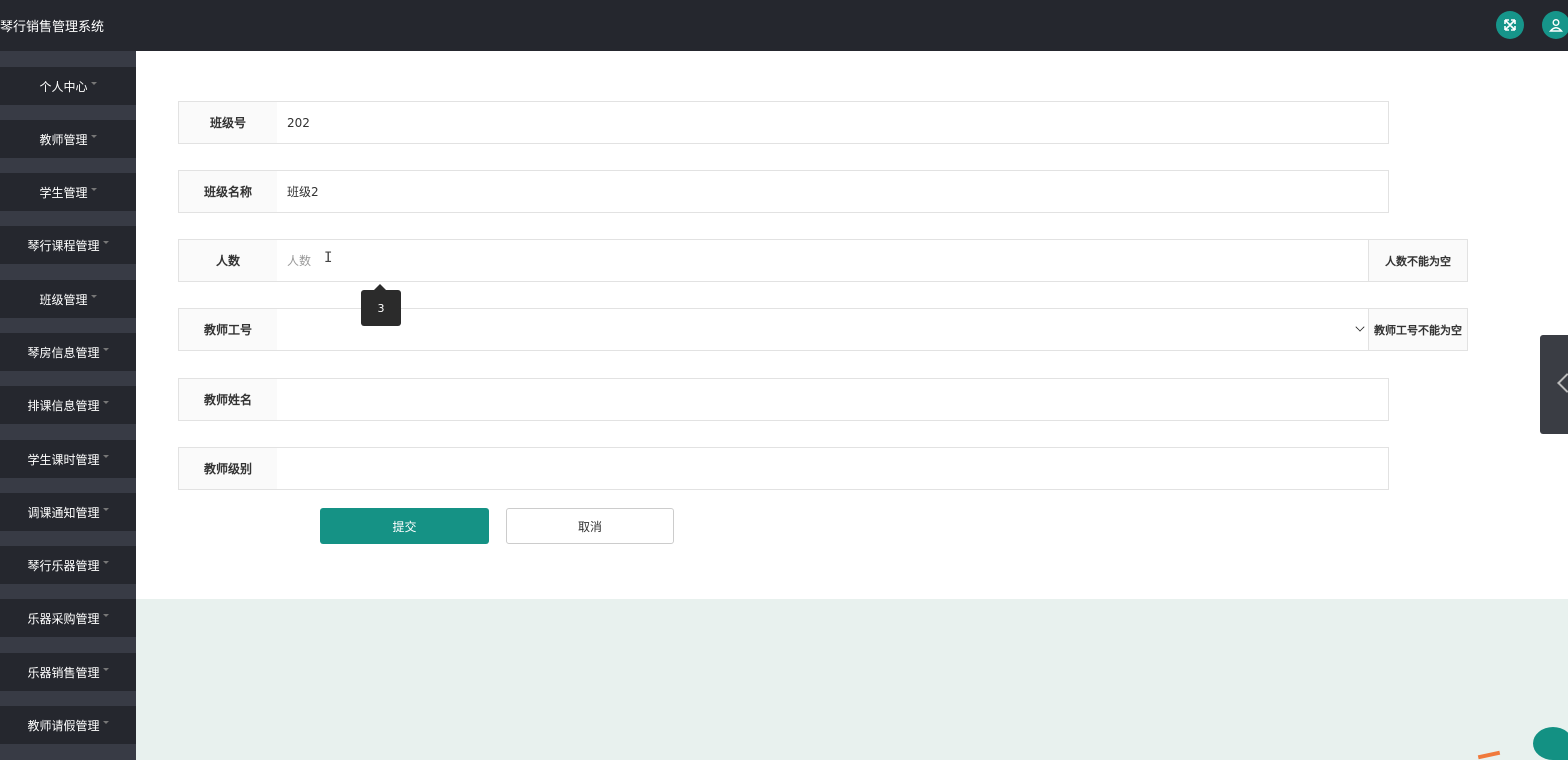  Describe the element at coordinates (63, 245) in the screenshot. I see `sidebar-item-label: 琴行课程管理` at that location.